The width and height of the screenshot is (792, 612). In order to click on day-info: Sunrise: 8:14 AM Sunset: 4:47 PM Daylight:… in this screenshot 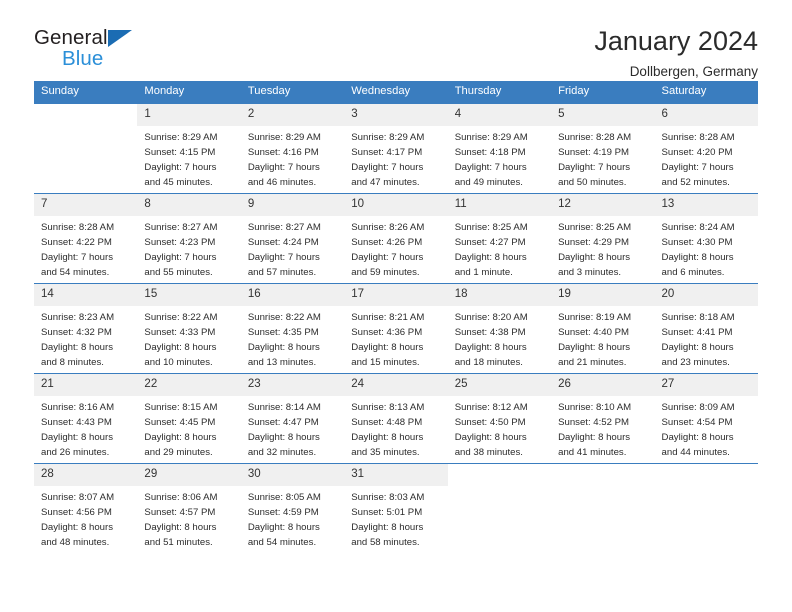, I will do `click(292, 428)`.